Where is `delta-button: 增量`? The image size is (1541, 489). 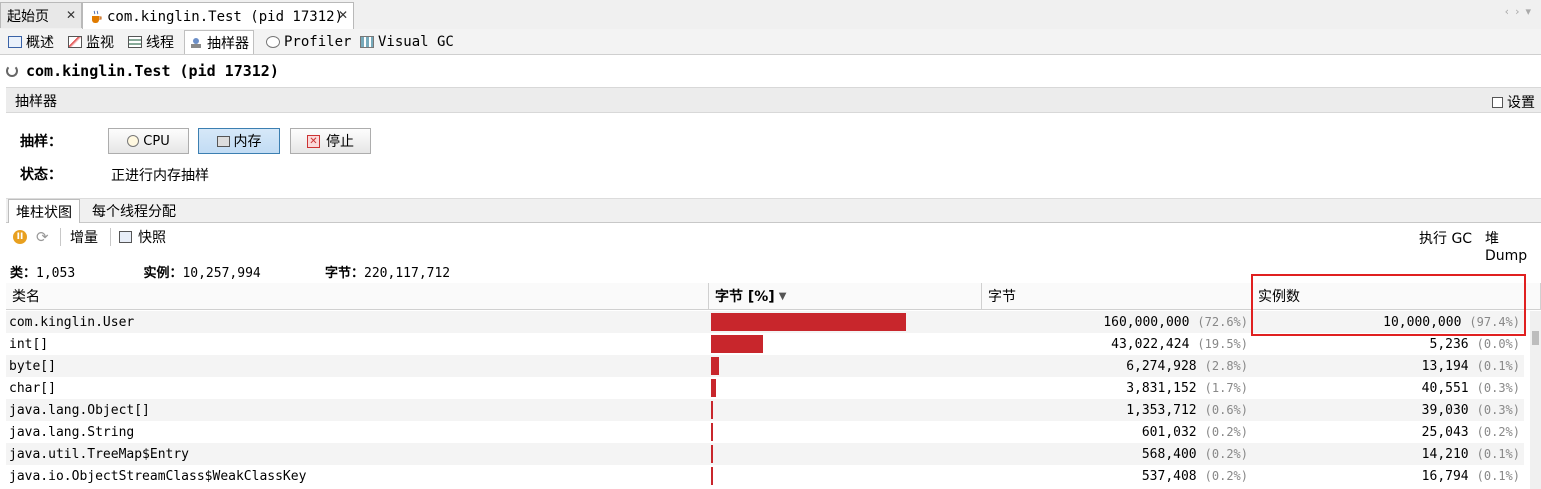
delta-button: 增量 is located at coordinates (84, 237).